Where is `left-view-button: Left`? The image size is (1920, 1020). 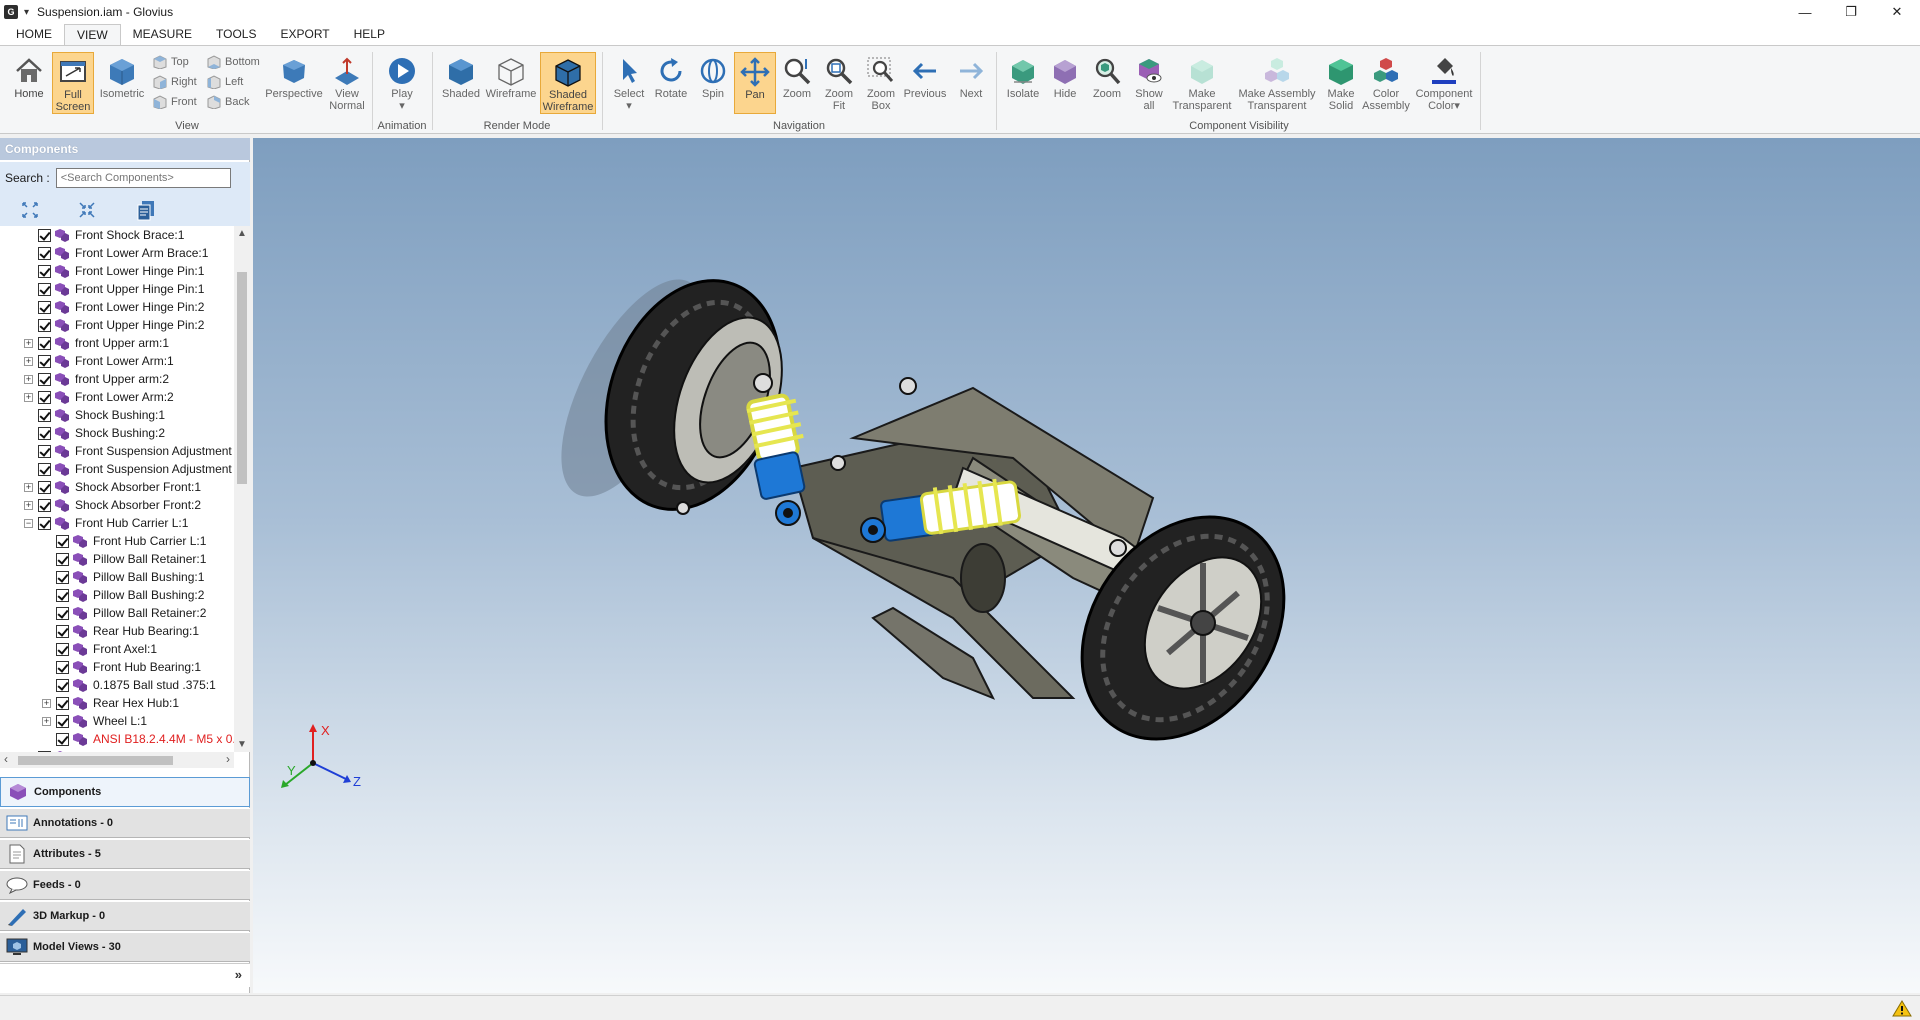
left-view-button: Left is located at coordinates (224, 82).